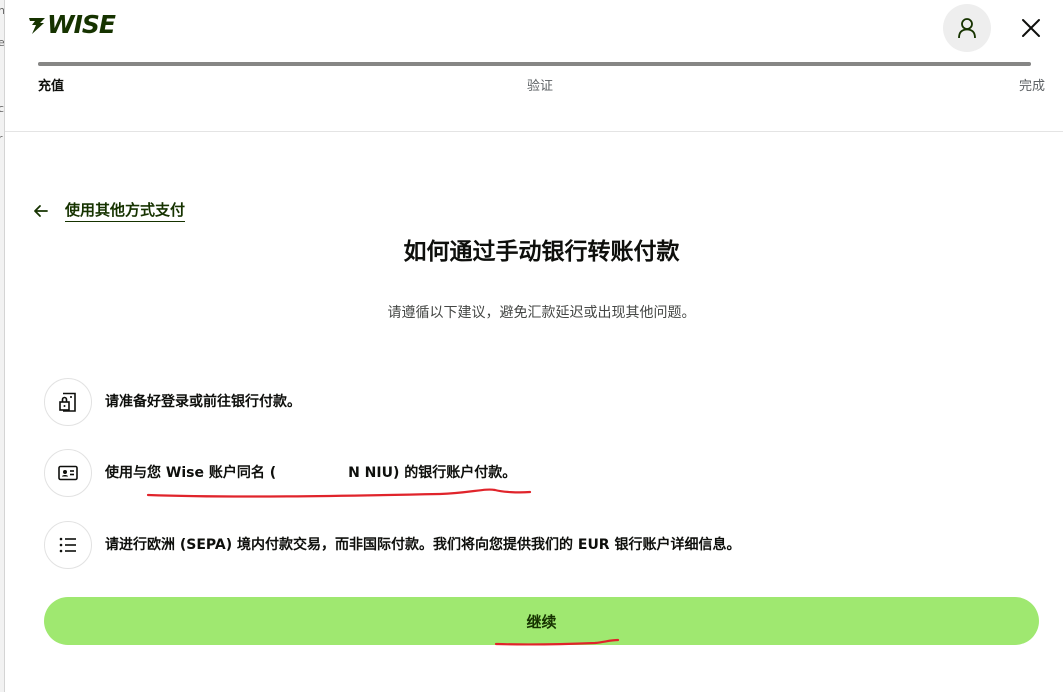 Image resolution: width=1063 pixels, height=692 pixels. I want to click on step-complete: 完成, so click(1031, 86).